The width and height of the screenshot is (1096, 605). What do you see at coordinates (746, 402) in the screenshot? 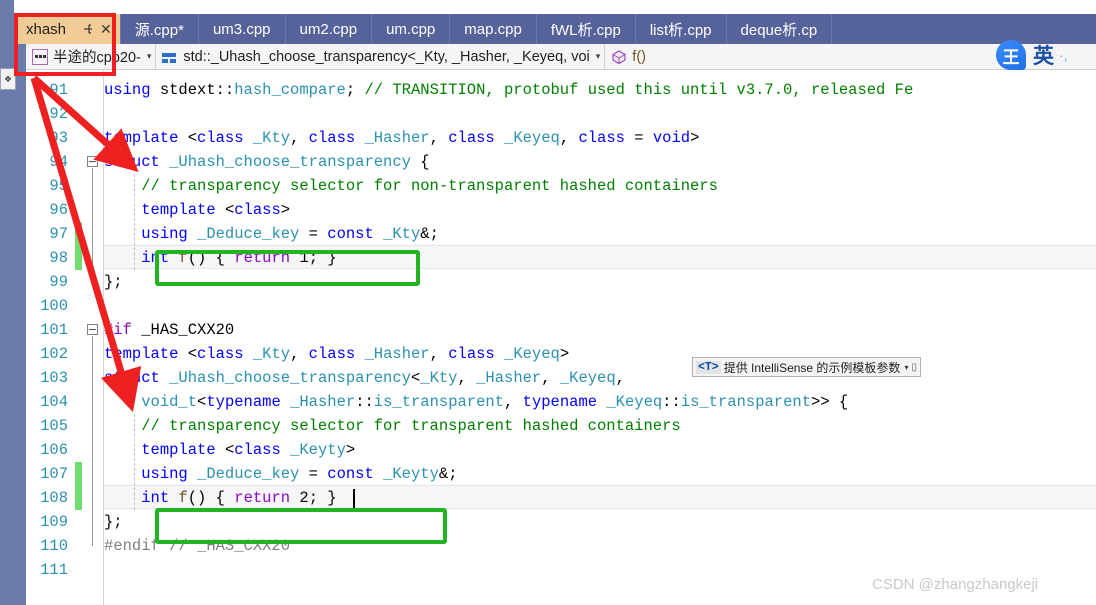
I see `code-token: is_transparent` at bounding box center [746, 402].